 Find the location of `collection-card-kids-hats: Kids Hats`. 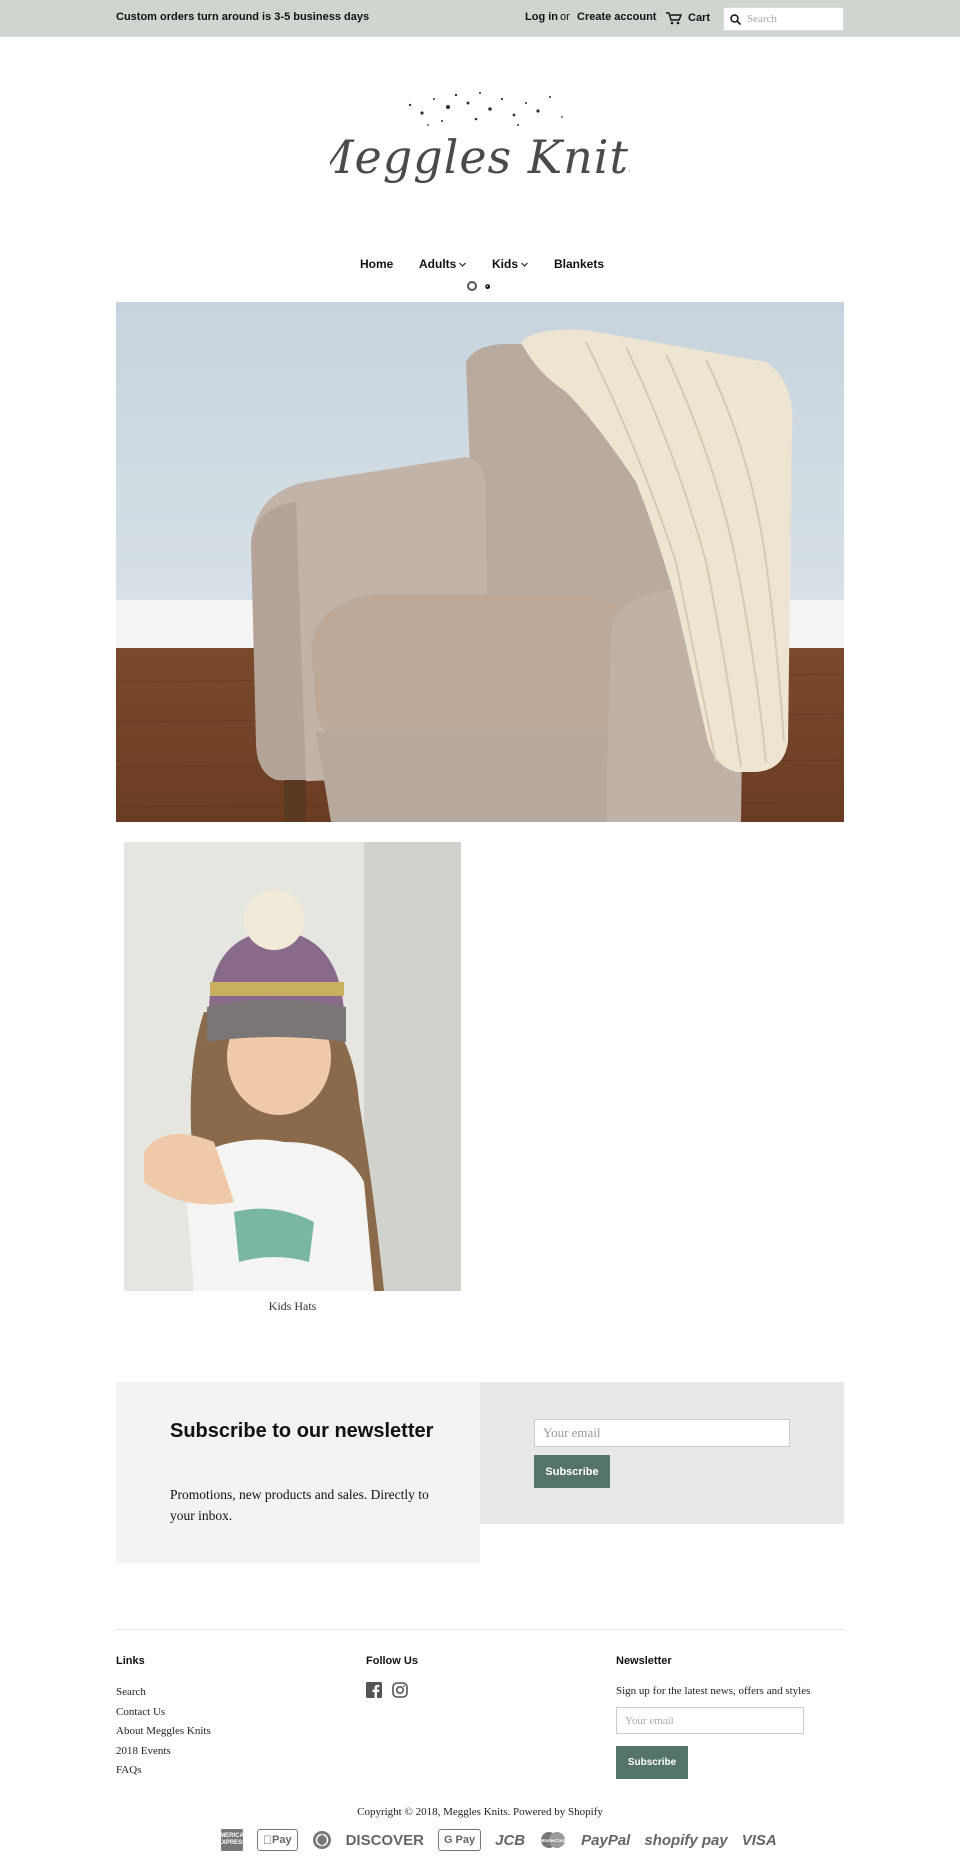

collection-card-kids-hats: Kids Hats is located at coordinates (292, 1078).